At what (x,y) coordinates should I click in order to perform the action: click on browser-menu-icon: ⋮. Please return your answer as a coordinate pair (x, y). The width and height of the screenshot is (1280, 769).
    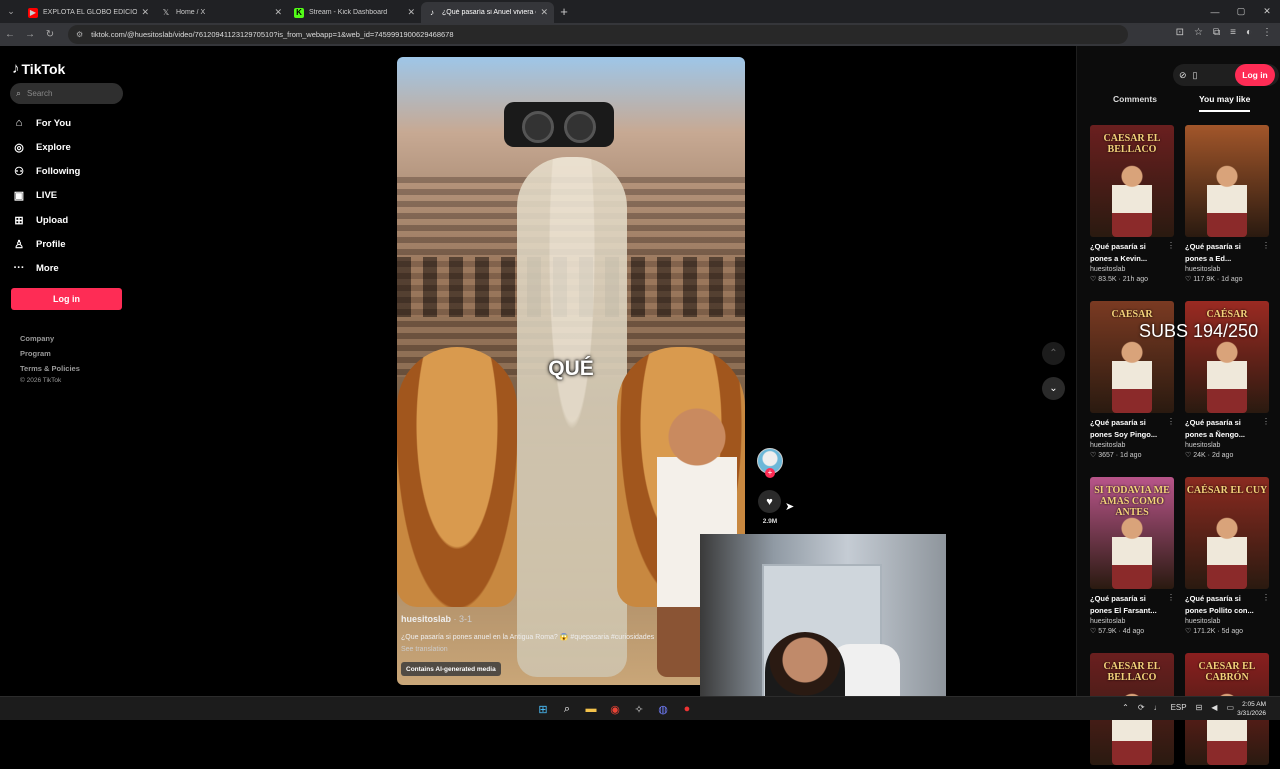
    Looking at the image, I should click on (1267, 32).